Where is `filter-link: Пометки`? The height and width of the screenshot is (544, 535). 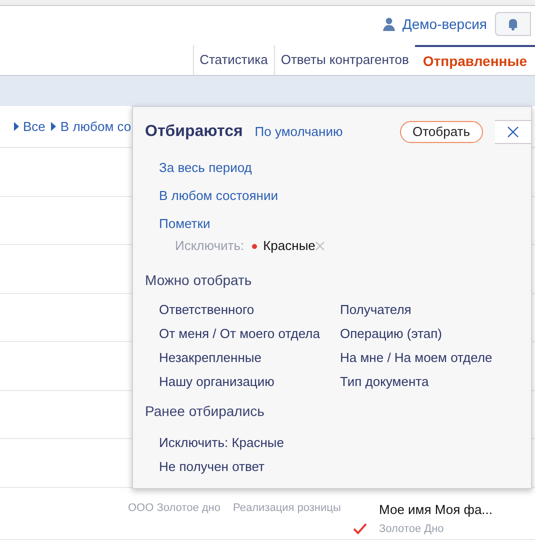
filter-link: Пометки is located at coordinates (184, 224).